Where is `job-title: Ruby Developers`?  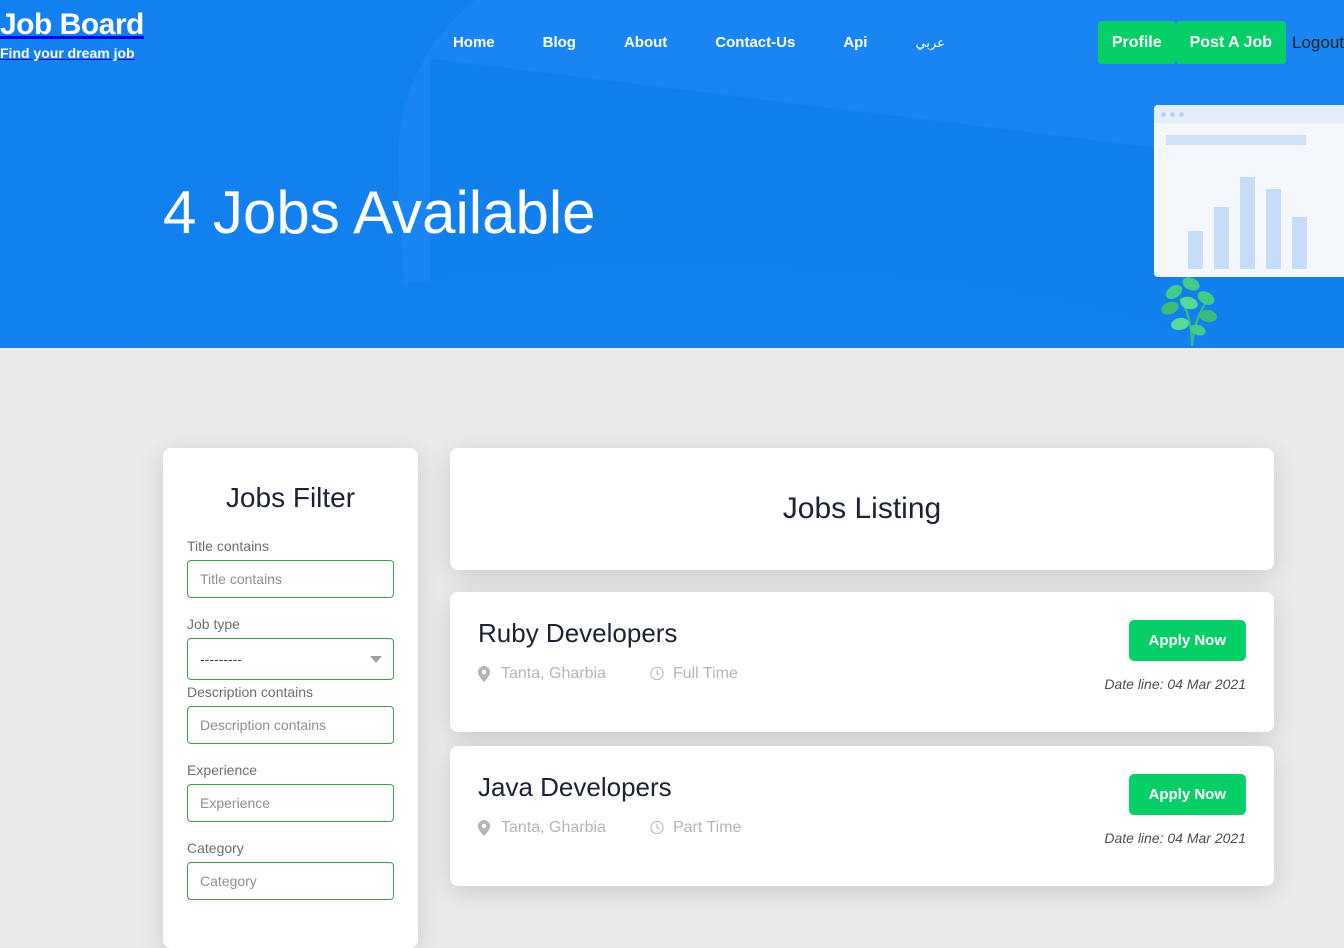
job-title: Ruby Developers is located at coordinates (578, 633).